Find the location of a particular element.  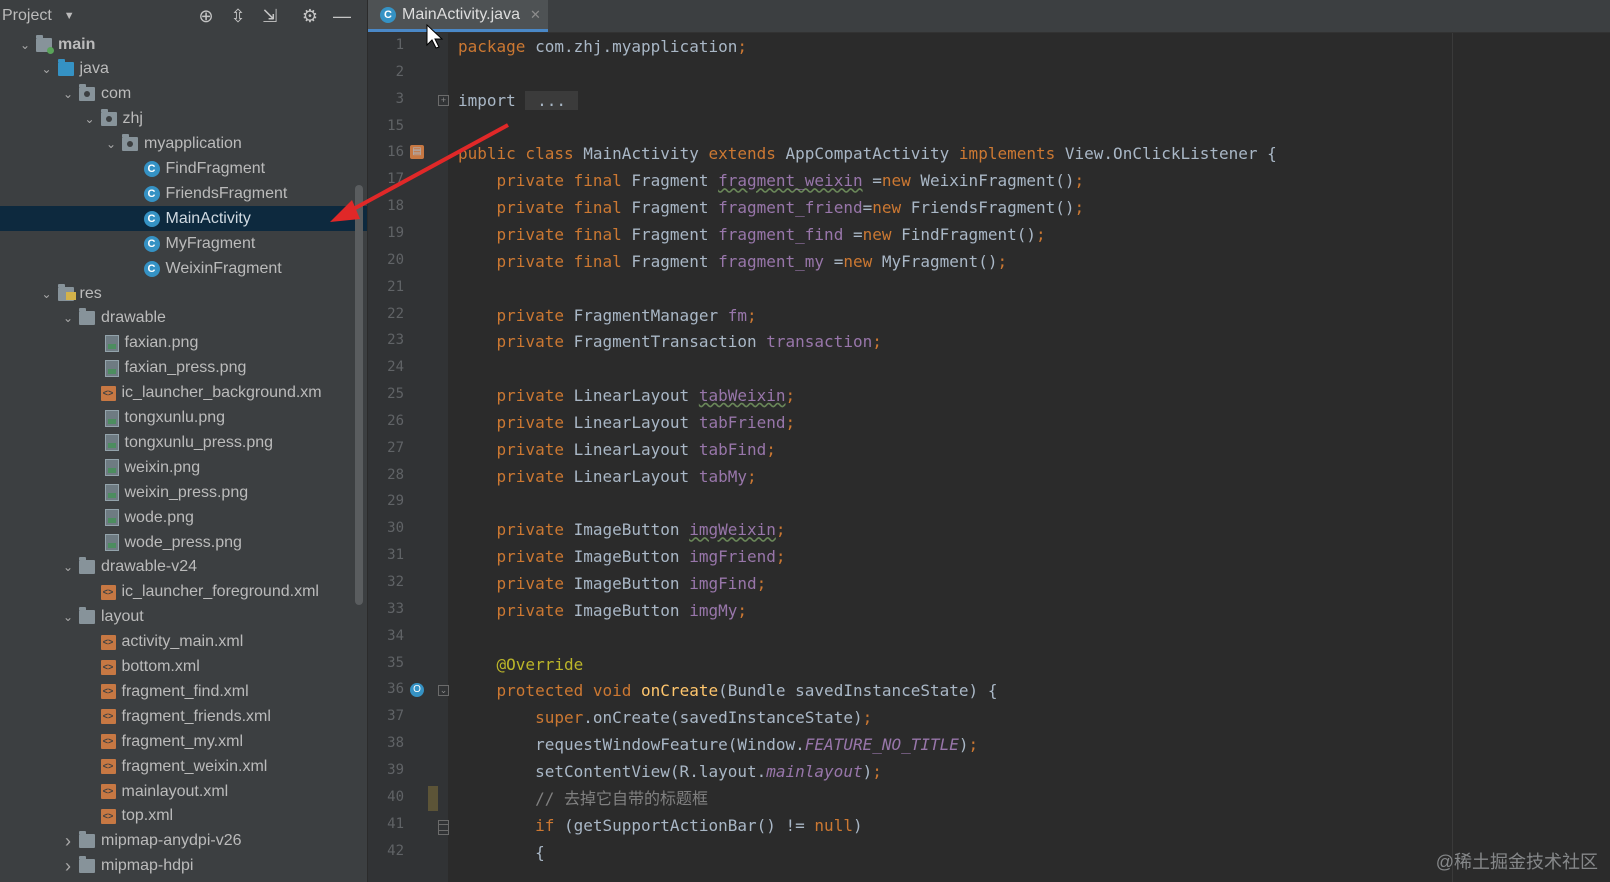

fold-marker-icon is located at coordinates (443, 829).